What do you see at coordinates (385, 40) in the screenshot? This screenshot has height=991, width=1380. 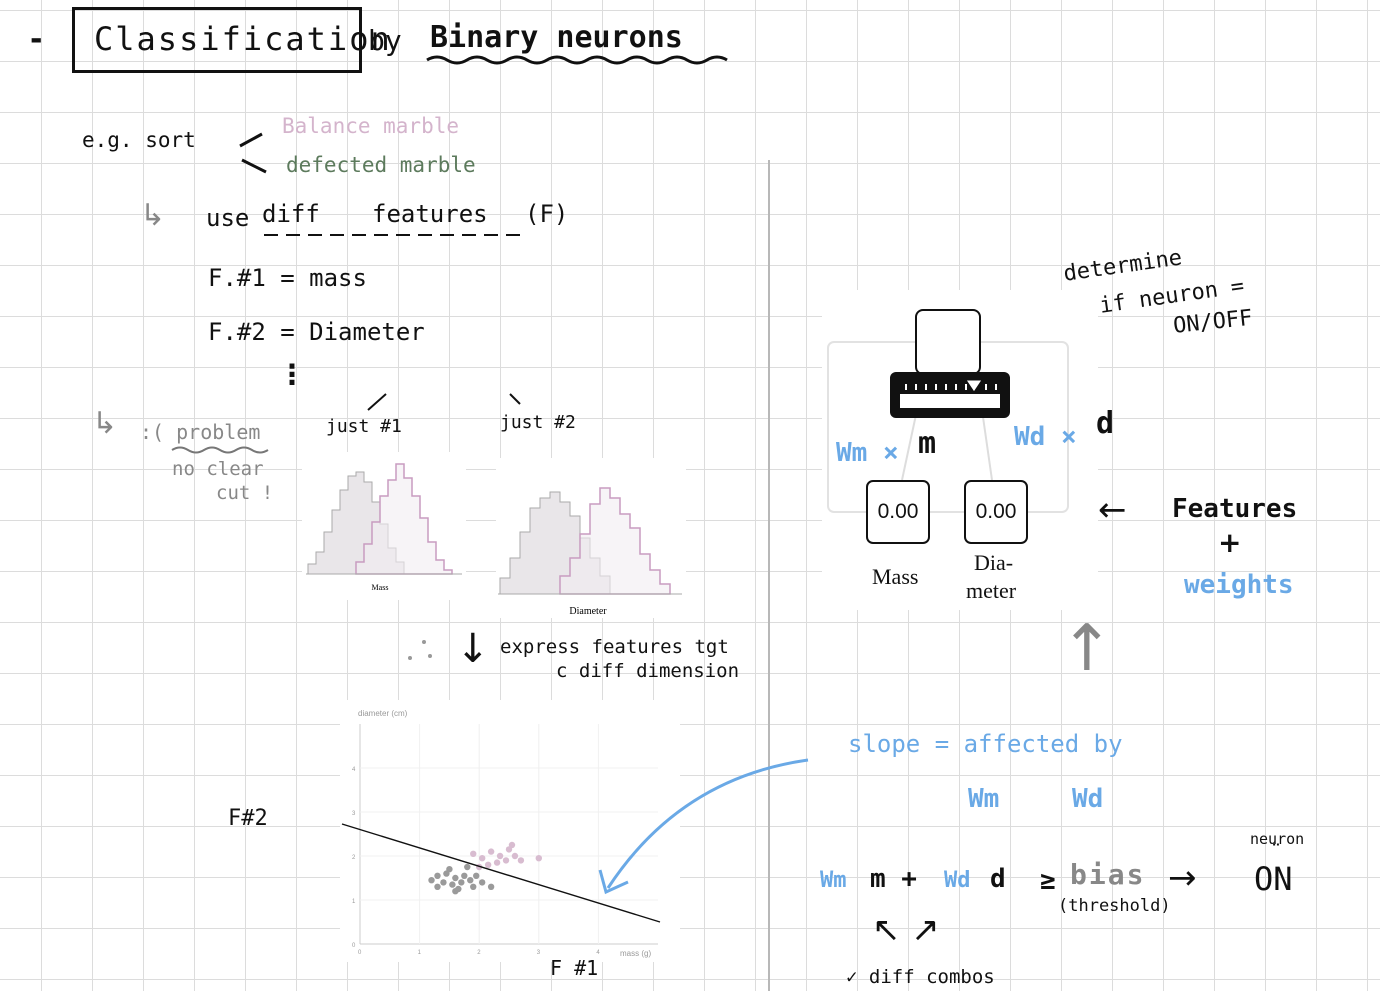 I see `title-by: by` at bounding box center [385, 40].